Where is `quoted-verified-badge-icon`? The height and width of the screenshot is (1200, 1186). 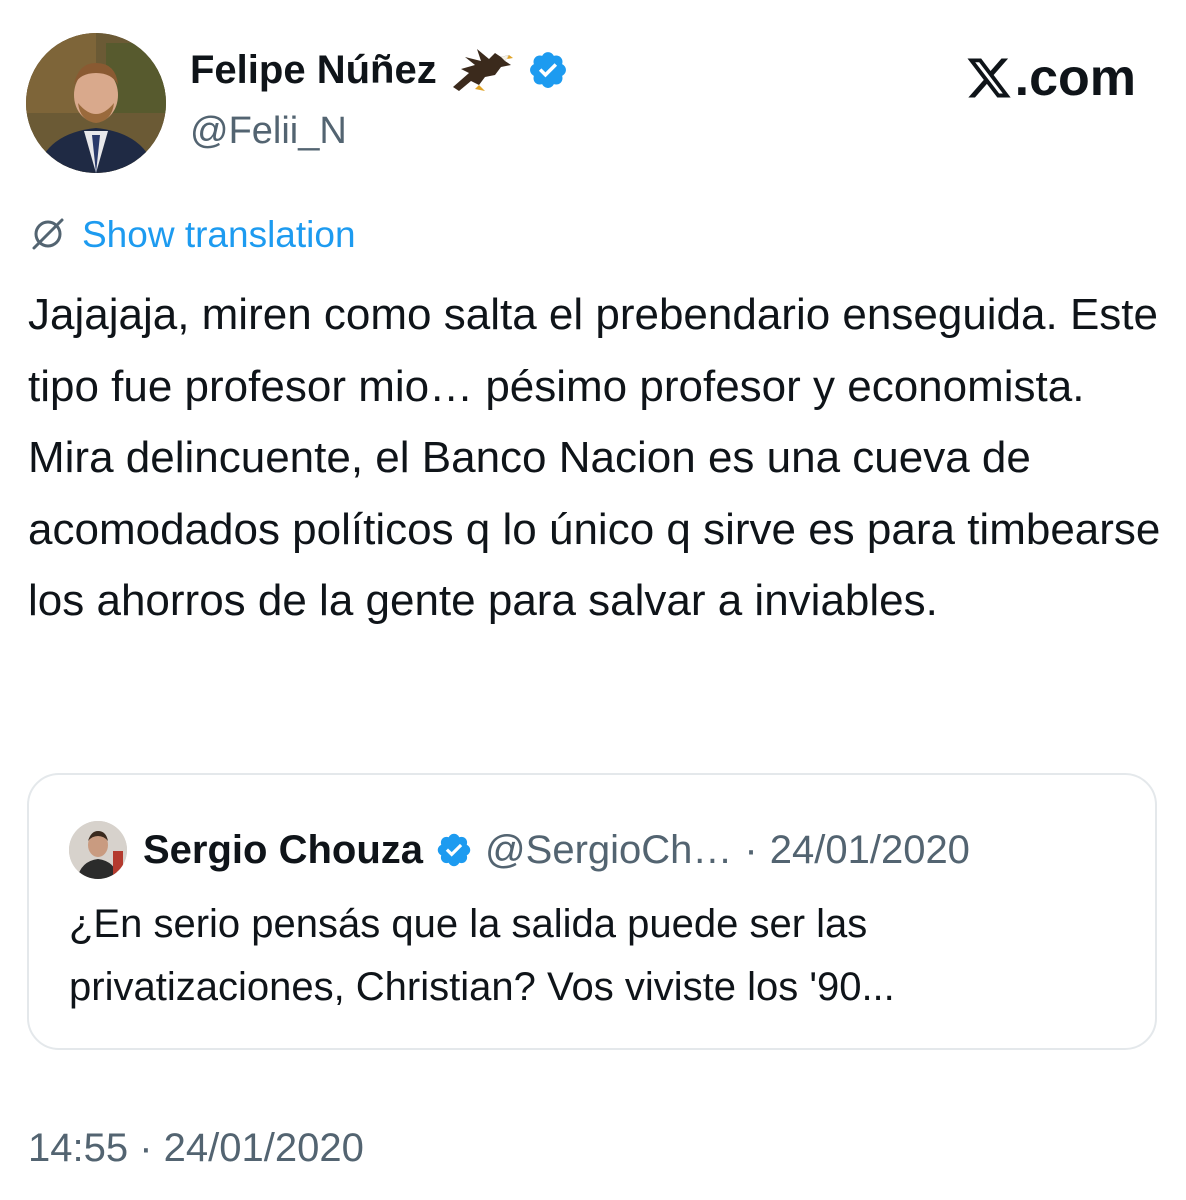 quoted-verified-badge-icon is located at coordinates (454, 850).